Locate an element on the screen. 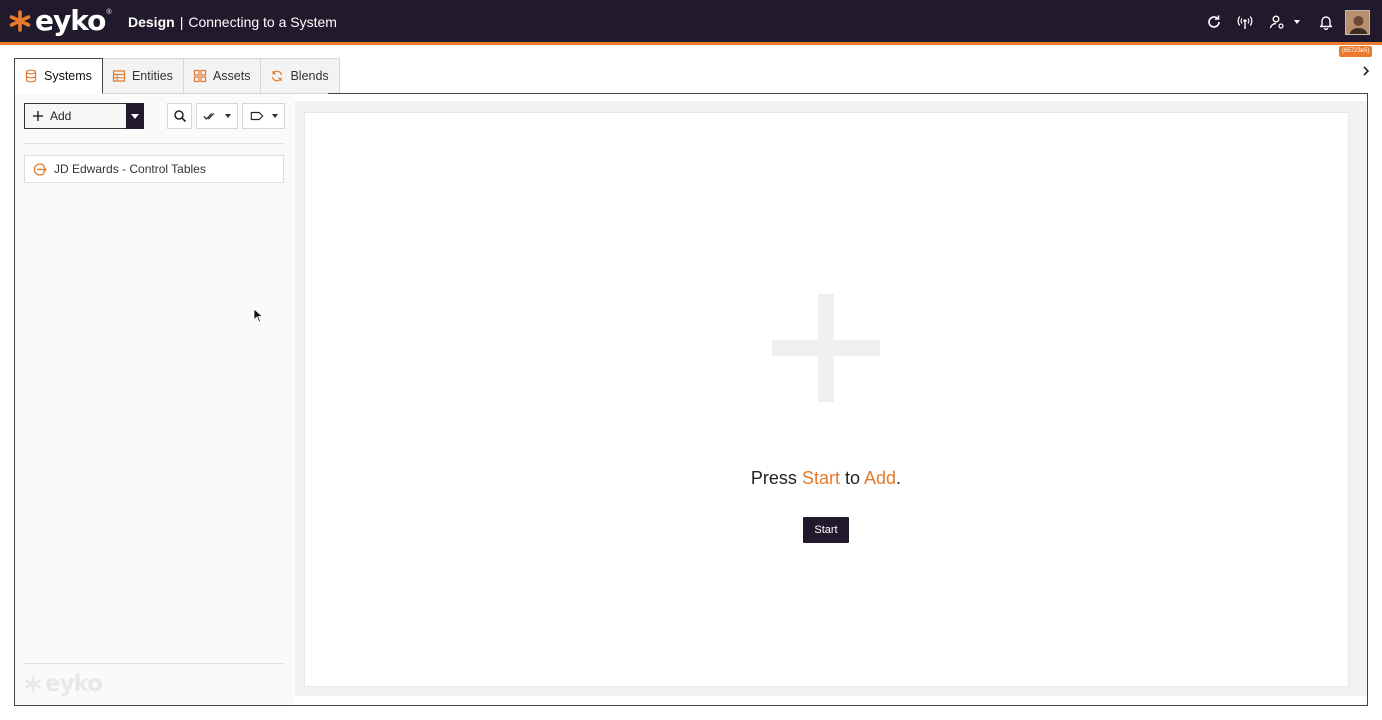  table-icon is located at coordinates (119, 76).